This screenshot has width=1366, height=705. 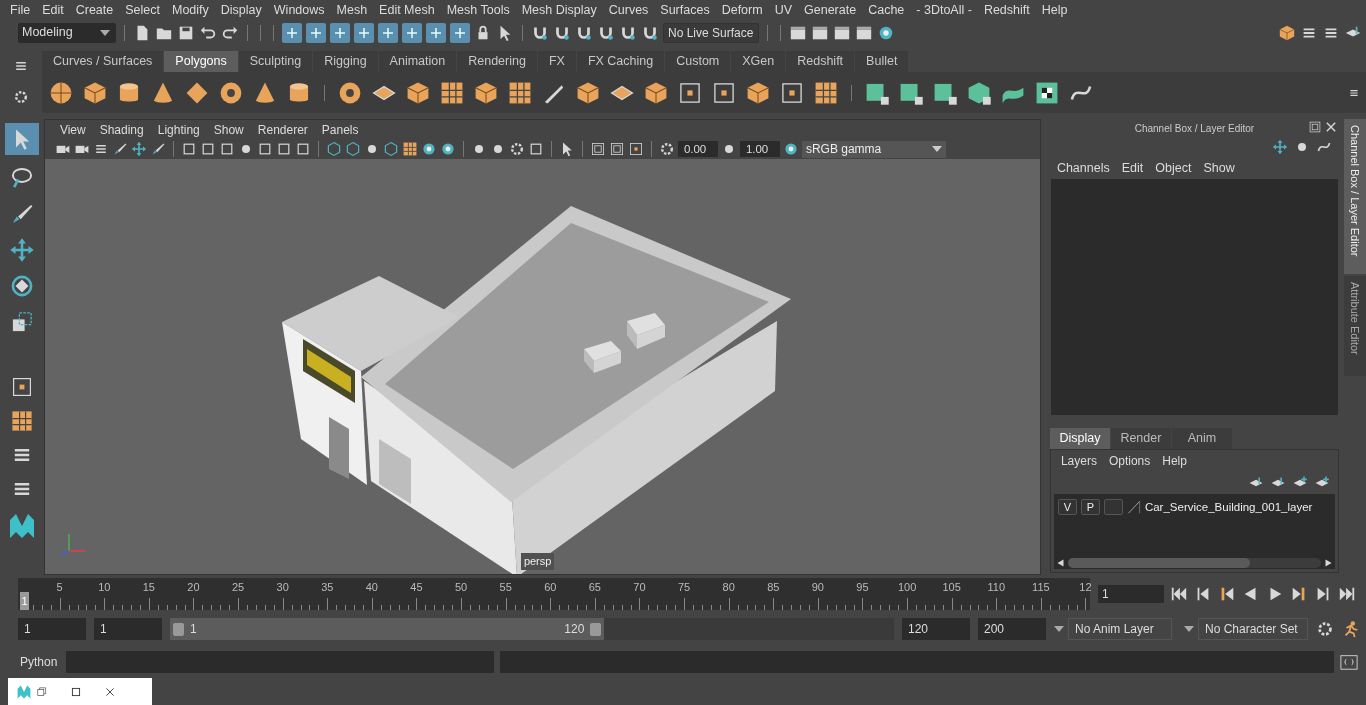 I want to click on frame-tick-label: 115, so click(x=1041, y=587).